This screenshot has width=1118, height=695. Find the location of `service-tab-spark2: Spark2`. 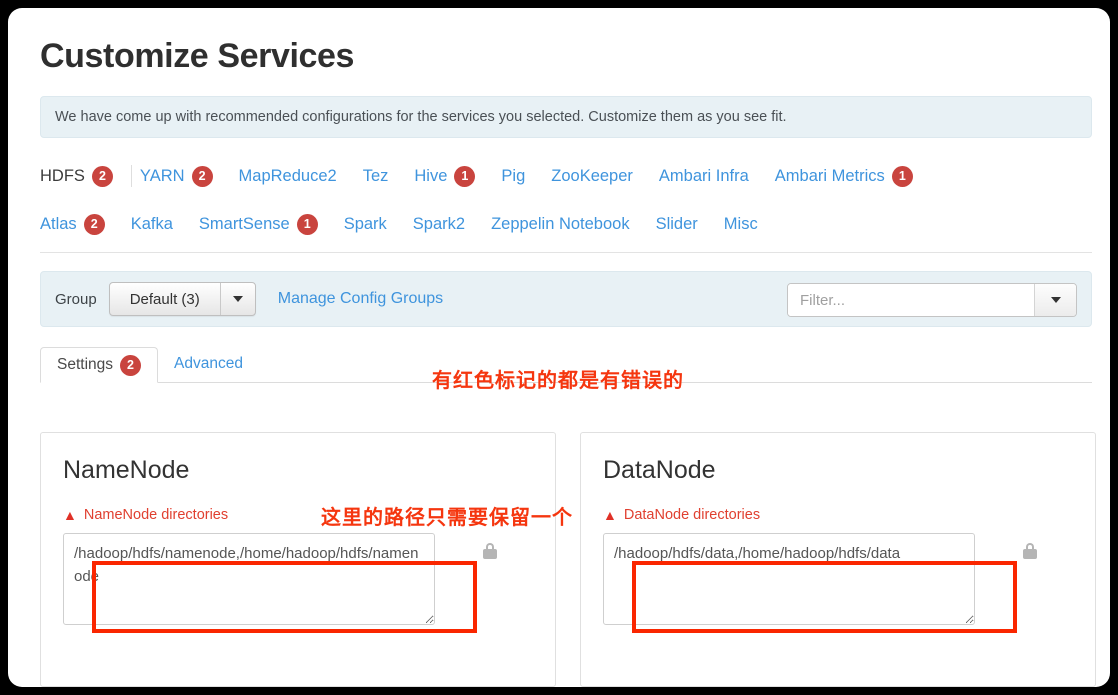

service-tab-spark2: Spark2 is located at coordinates (439, 224).